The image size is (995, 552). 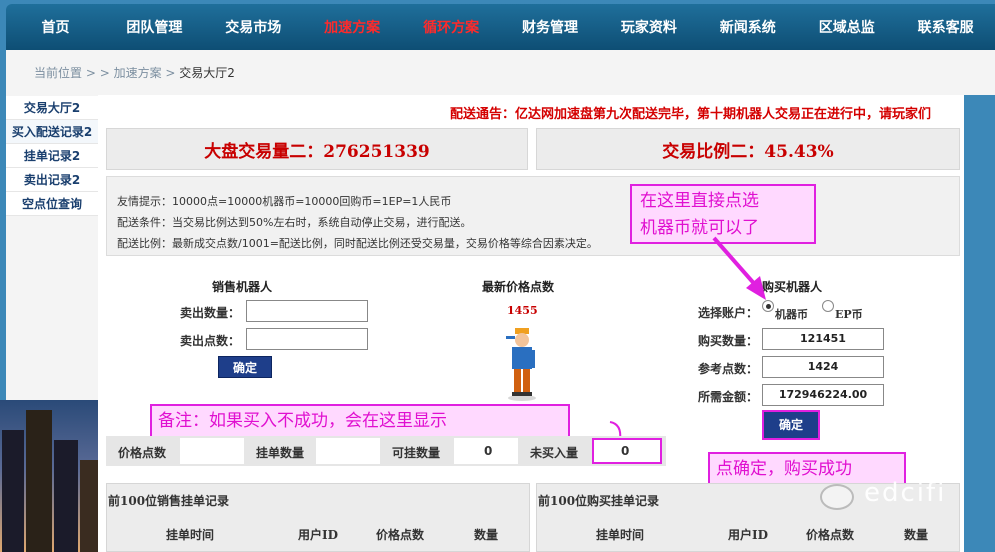 I want to click on breadcrumb: 当前位置 > > 加速方案 > 交易大厅2, so click(x=134, y=72).